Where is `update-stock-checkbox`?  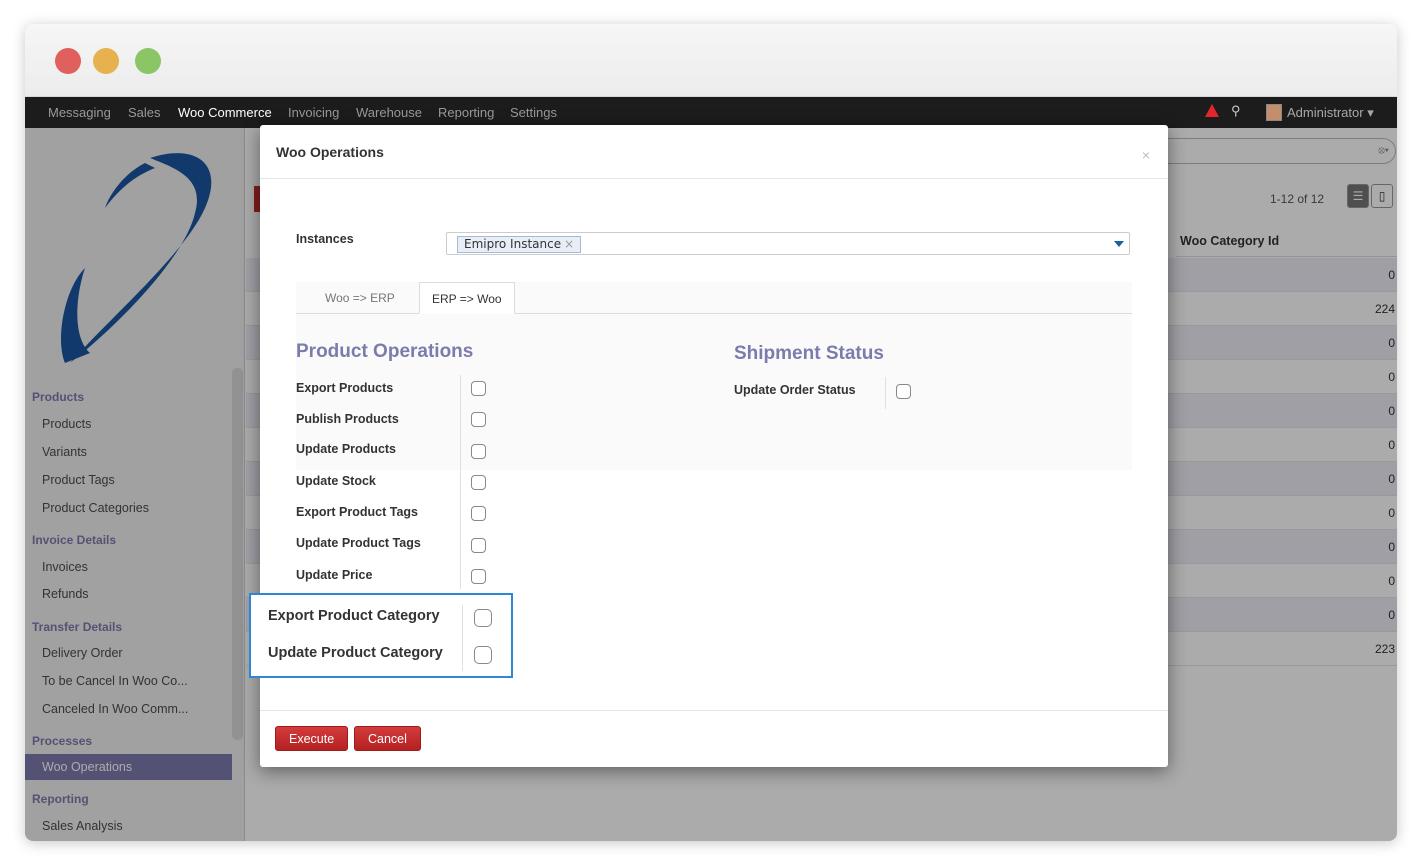 update-stock-checkbox is located at coordinates (478, 482).